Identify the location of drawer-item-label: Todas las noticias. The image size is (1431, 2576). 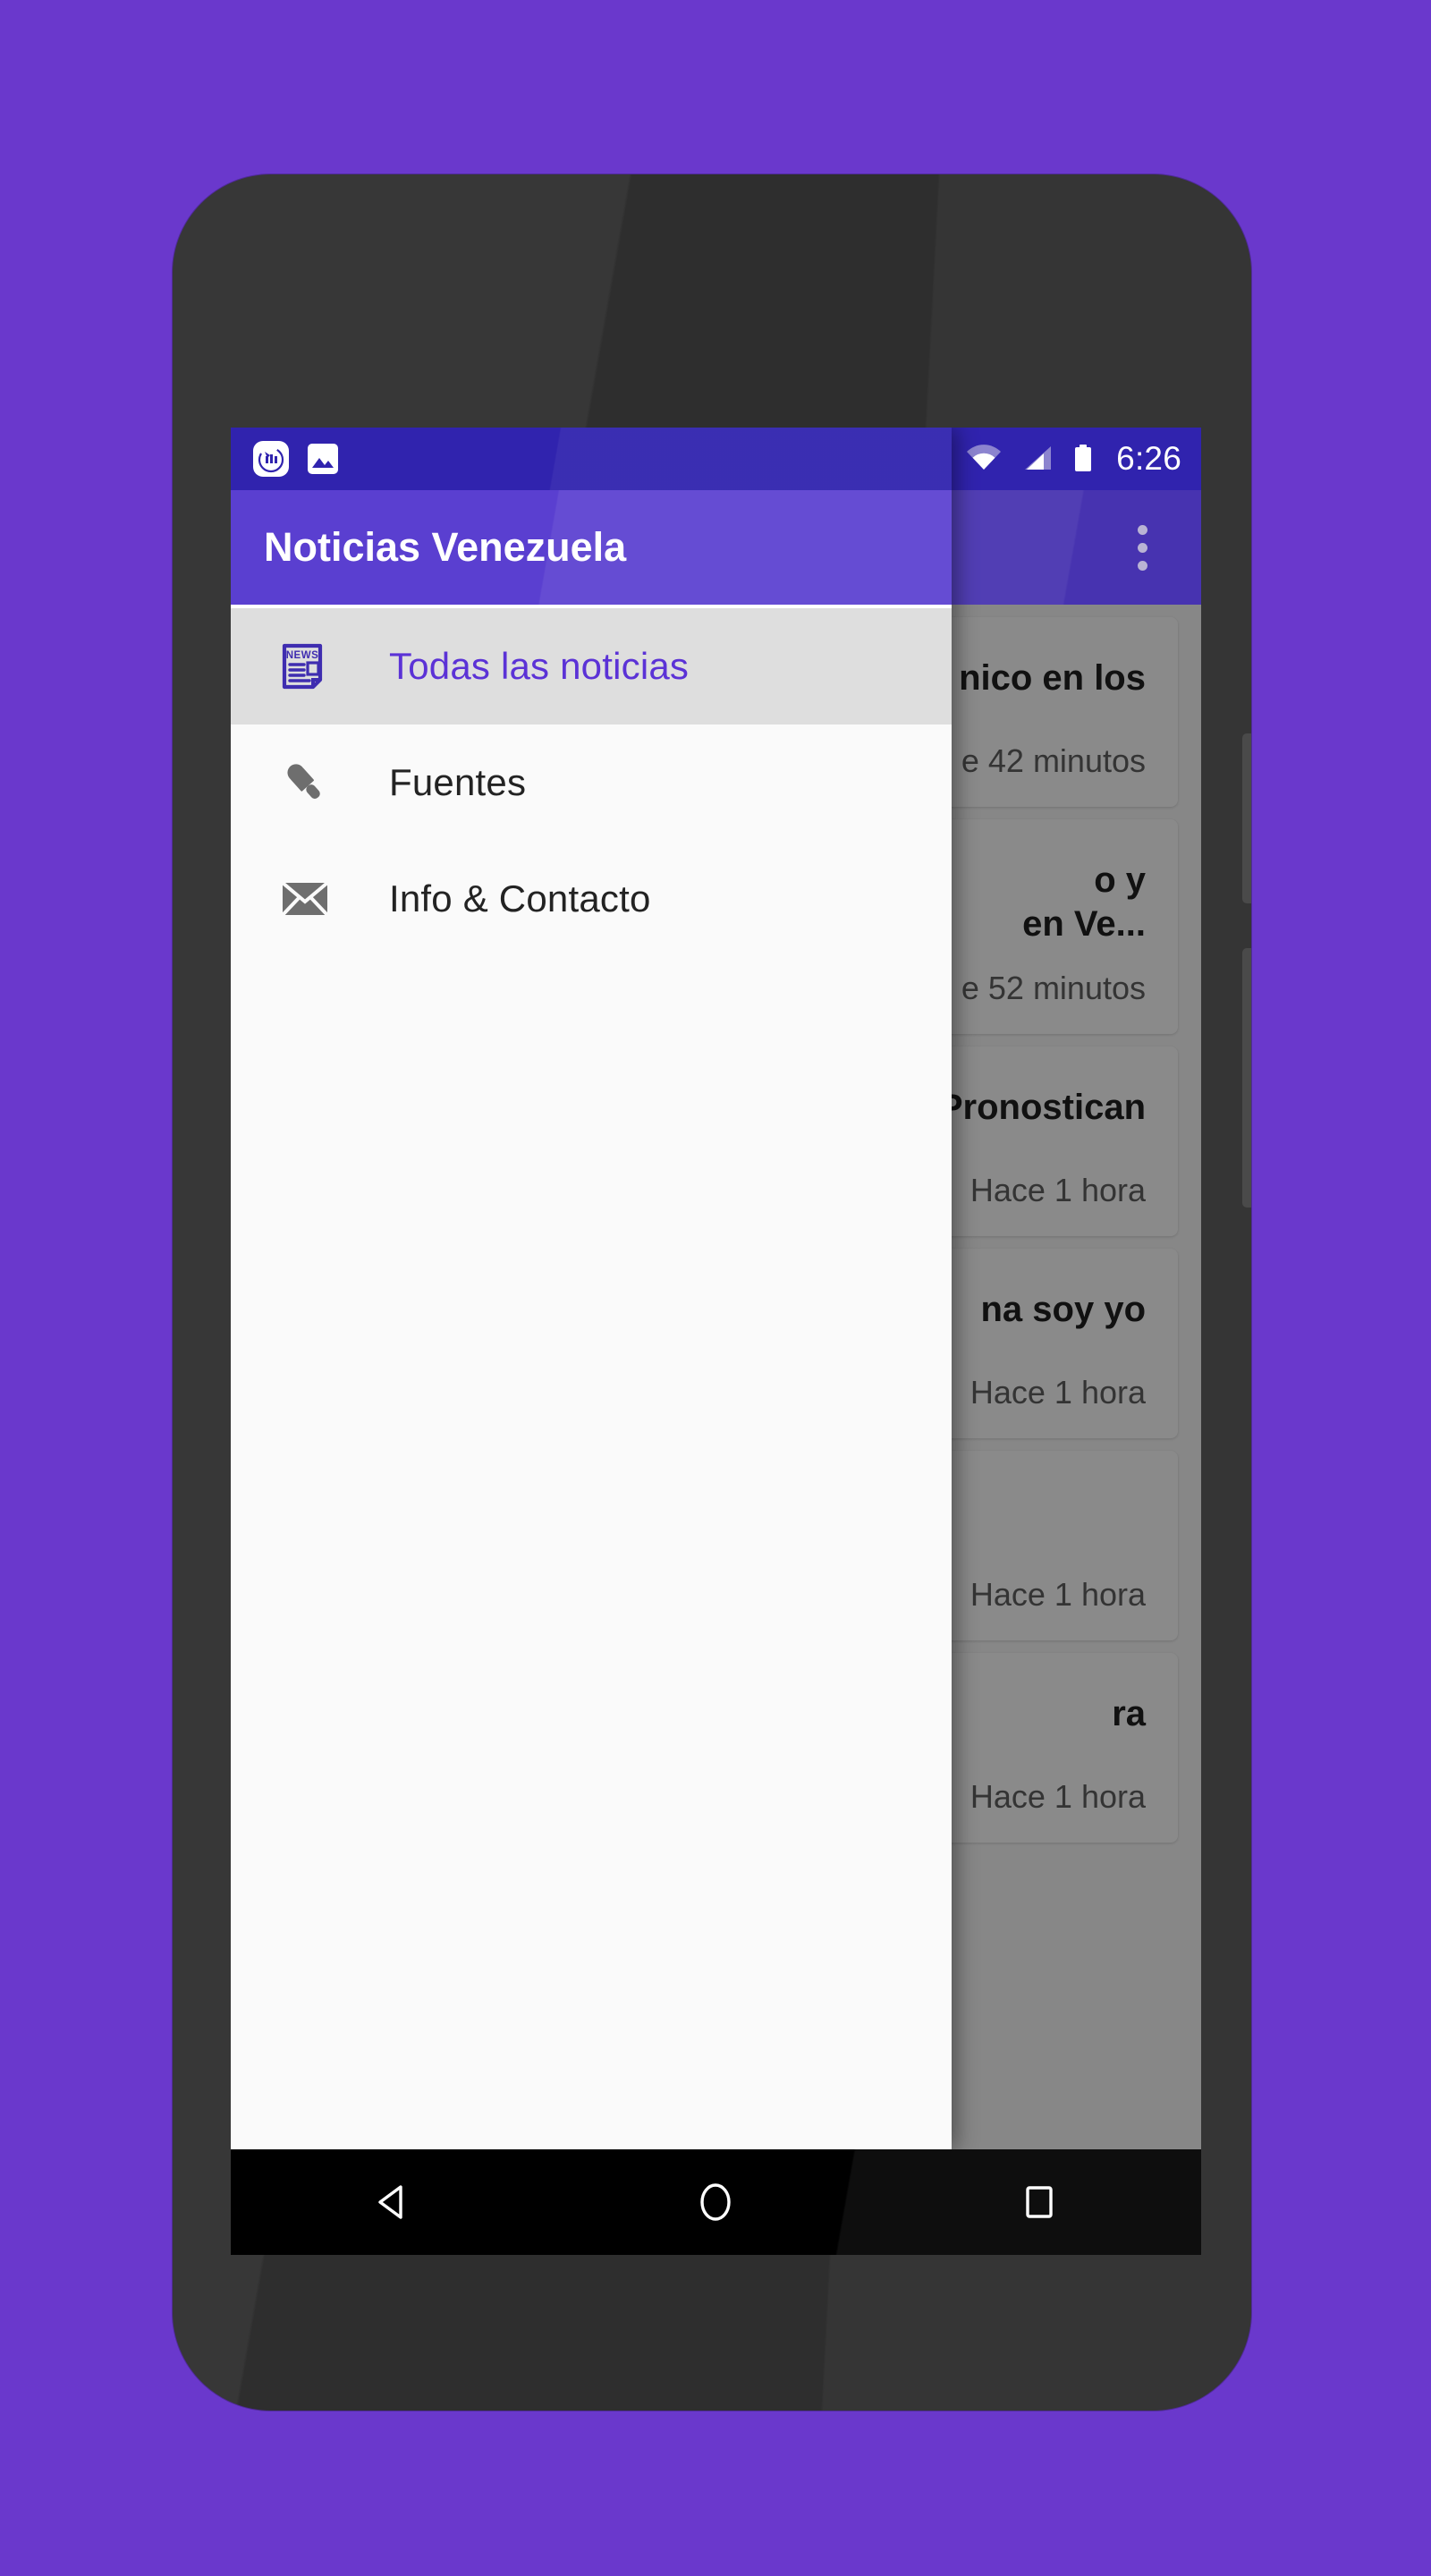
(539, 666).